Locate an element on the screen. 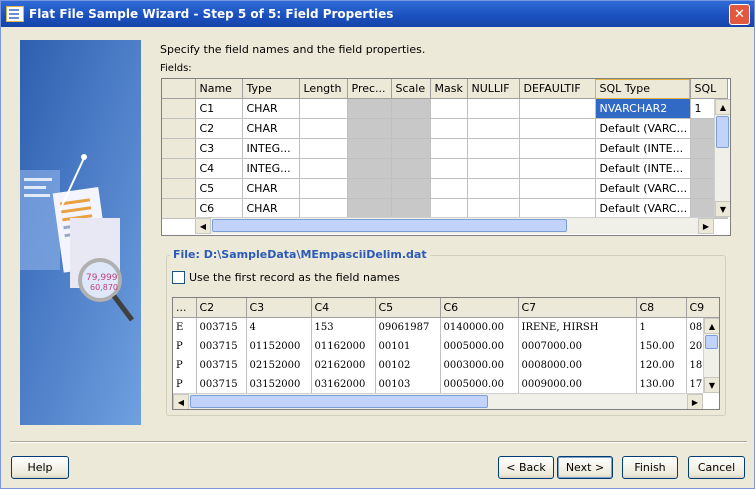  field-name-cell: C6 is located at coordinates (219, 208).